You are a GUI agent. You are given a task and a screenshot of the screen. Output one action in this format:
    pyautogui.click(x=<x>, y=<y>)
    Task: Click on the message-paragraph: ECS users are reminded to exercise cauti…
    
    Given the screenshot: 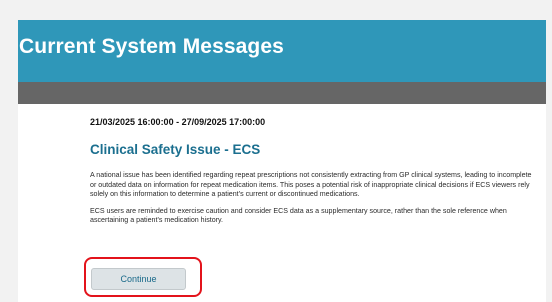 What is the action you would take?
    pyautogui.click(x=298, y=215)
    